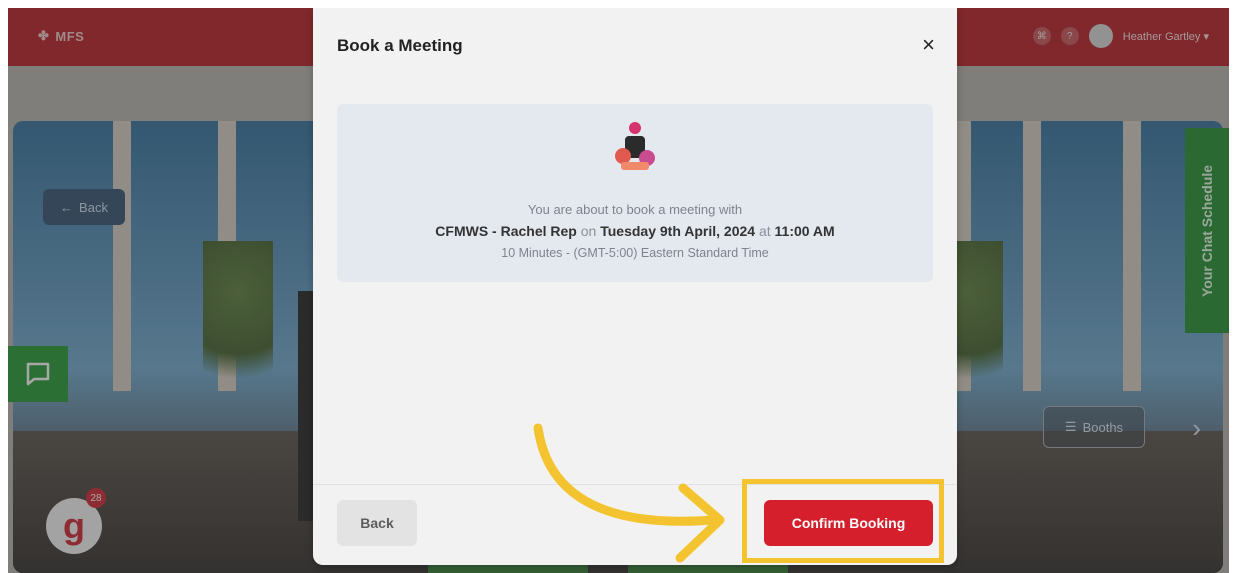  Describe the element at coordinates (588, 231) in the screenshot. I see `on-word: on` at that location.